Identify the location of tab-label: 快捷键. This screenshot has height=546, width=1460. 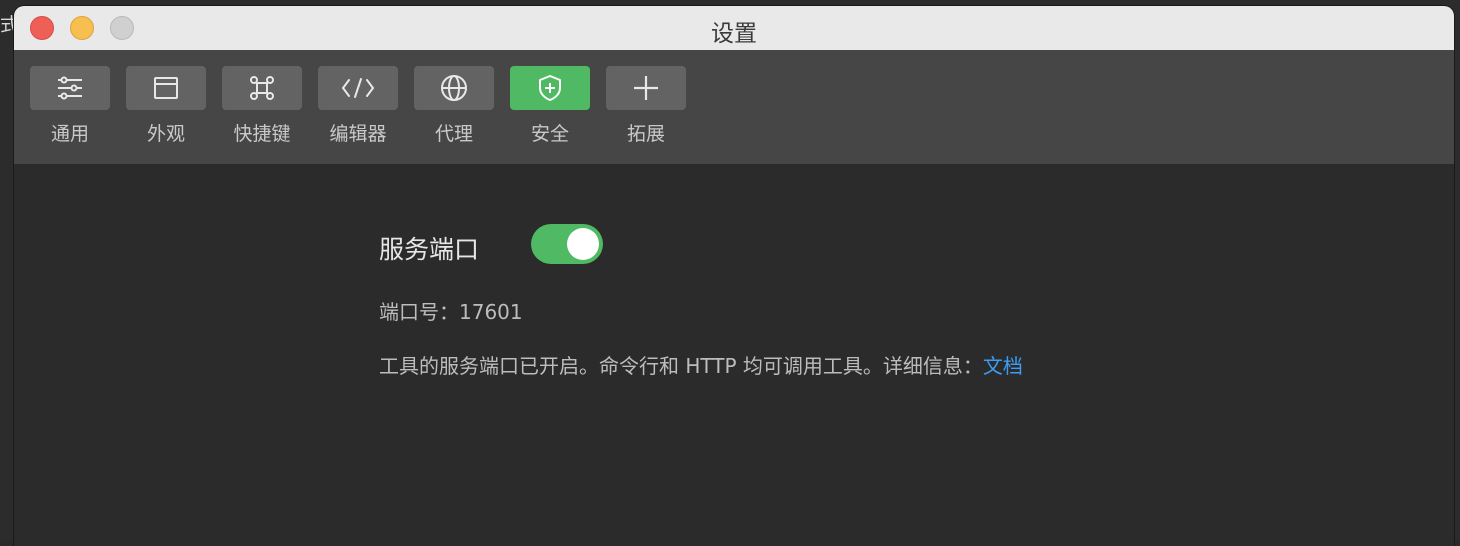
(262, 134).